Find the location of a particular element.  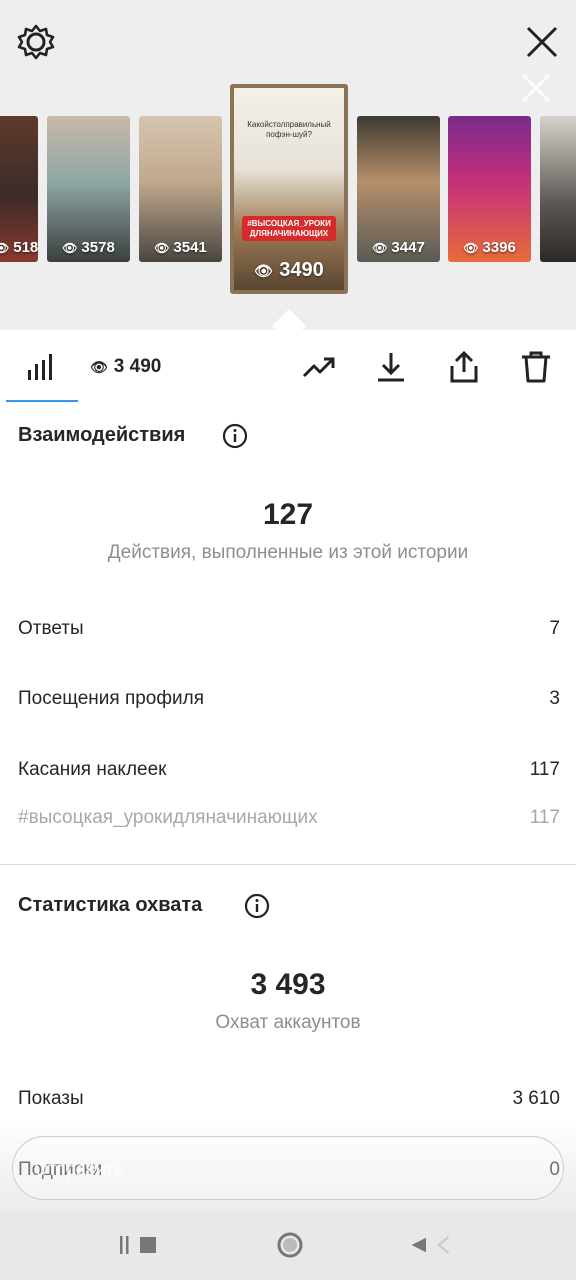

story-hashtag-sticker: #ВЫСОЦКАЯ_УРОКИ ДЛЯНАЧИНАЮЩИХ is located at coordinates (289, 229).